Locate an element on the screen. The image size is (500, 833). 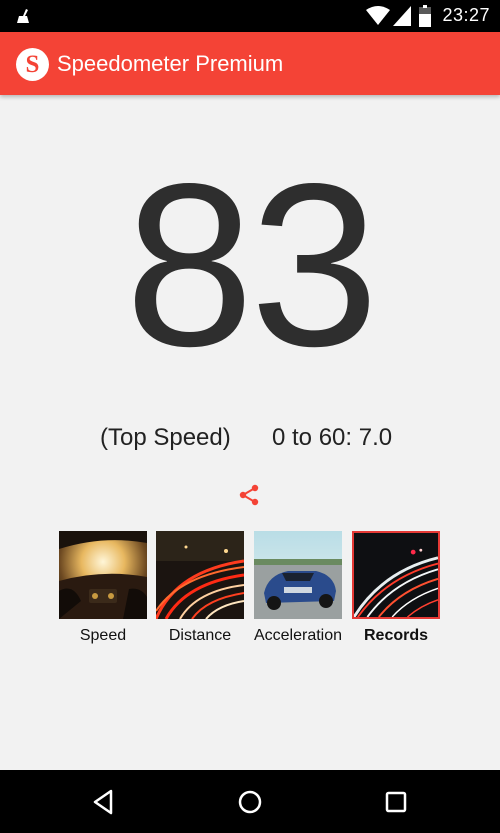
app-logo: S is located at coordinates (32, 64).